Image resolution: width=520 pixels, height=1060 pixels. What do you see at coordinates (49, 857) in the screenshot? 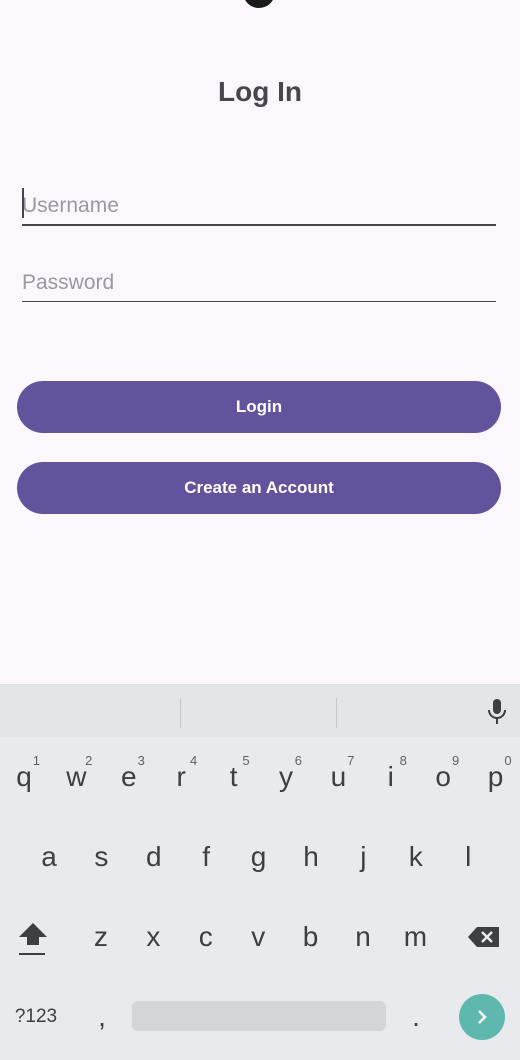
I see `key-a: a` at bounding box center [49, 857].